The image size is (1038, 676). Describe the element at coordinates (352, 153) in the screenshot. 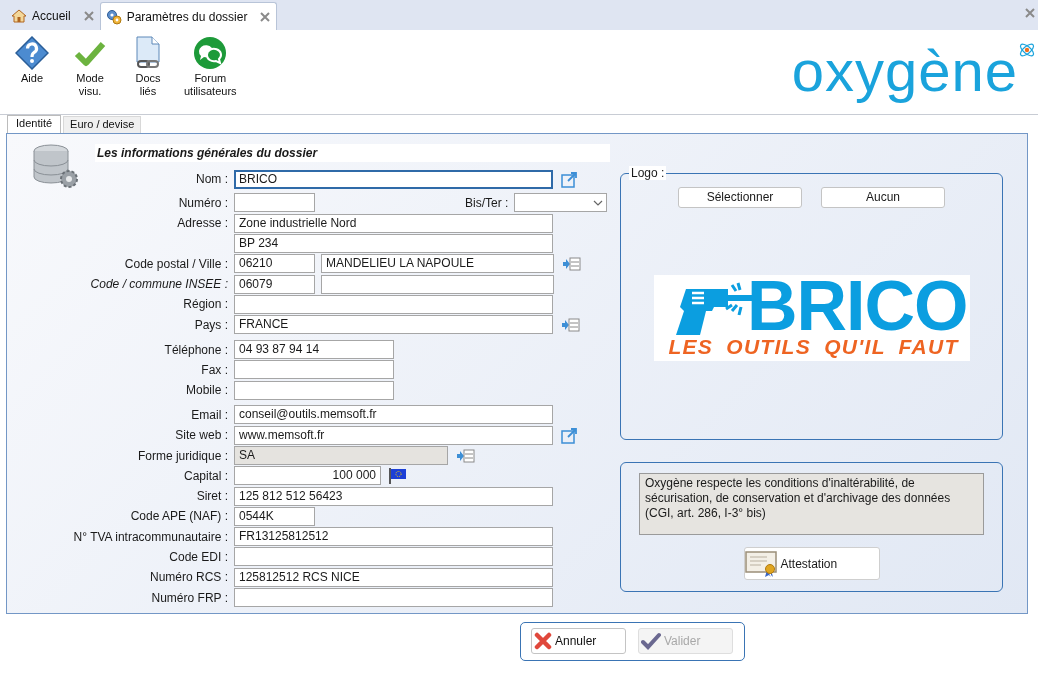

I see `section-title: Les informations générales du dossier` at that location.